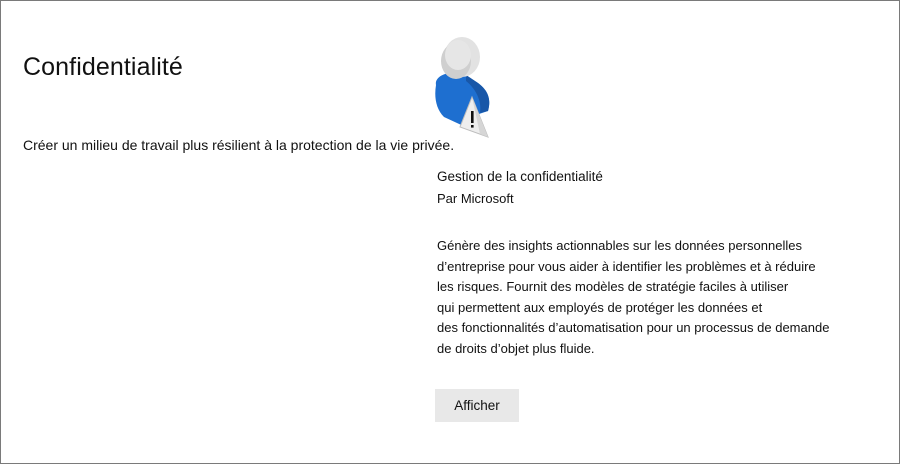 The height and width of the screenshot is (464, 900). Describe the element at coordinates (462, 87) in the screenshot. I see `person-warning-icon` at that location.